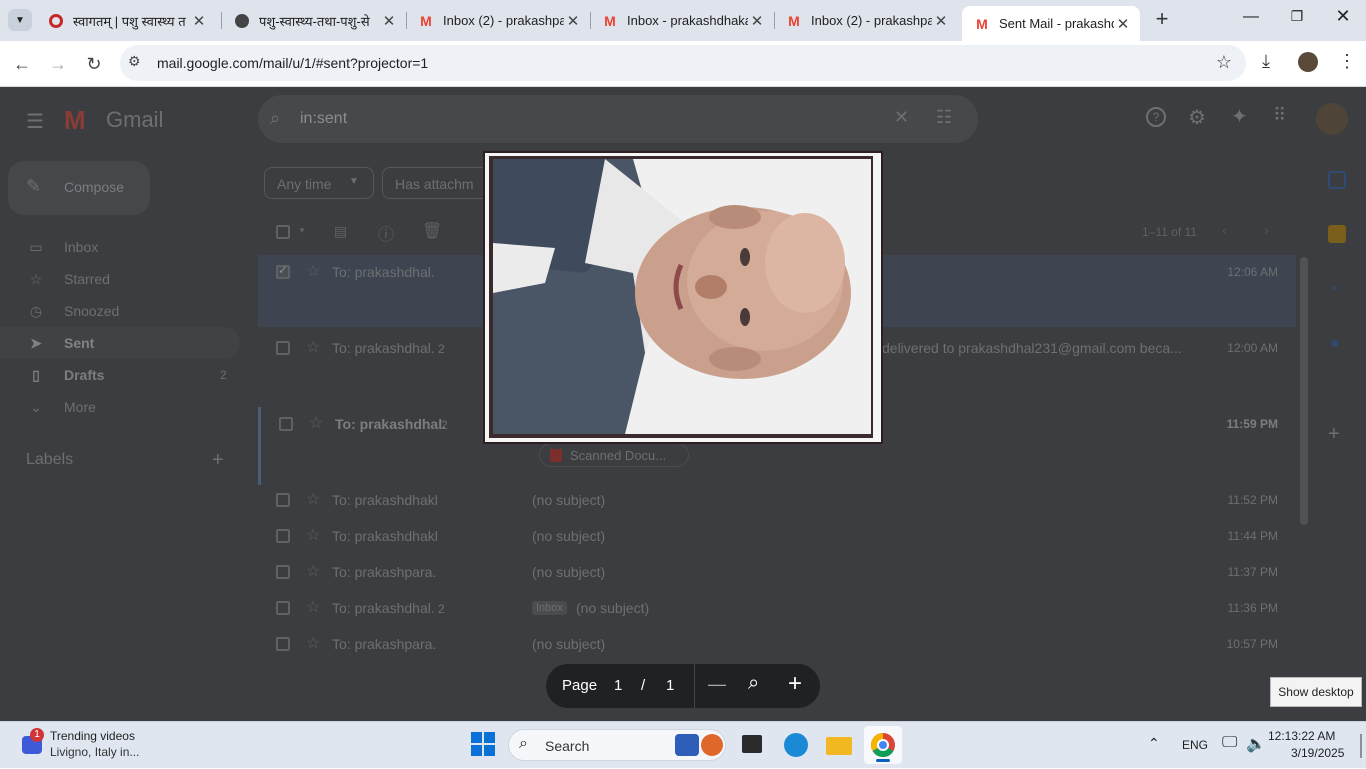 Image resolution: width=1366 pixels, height=769 pixels. I want to click on table-row: ☆ To: prakashdhakl (no subject) 11:44 PM, so click(777, 537).